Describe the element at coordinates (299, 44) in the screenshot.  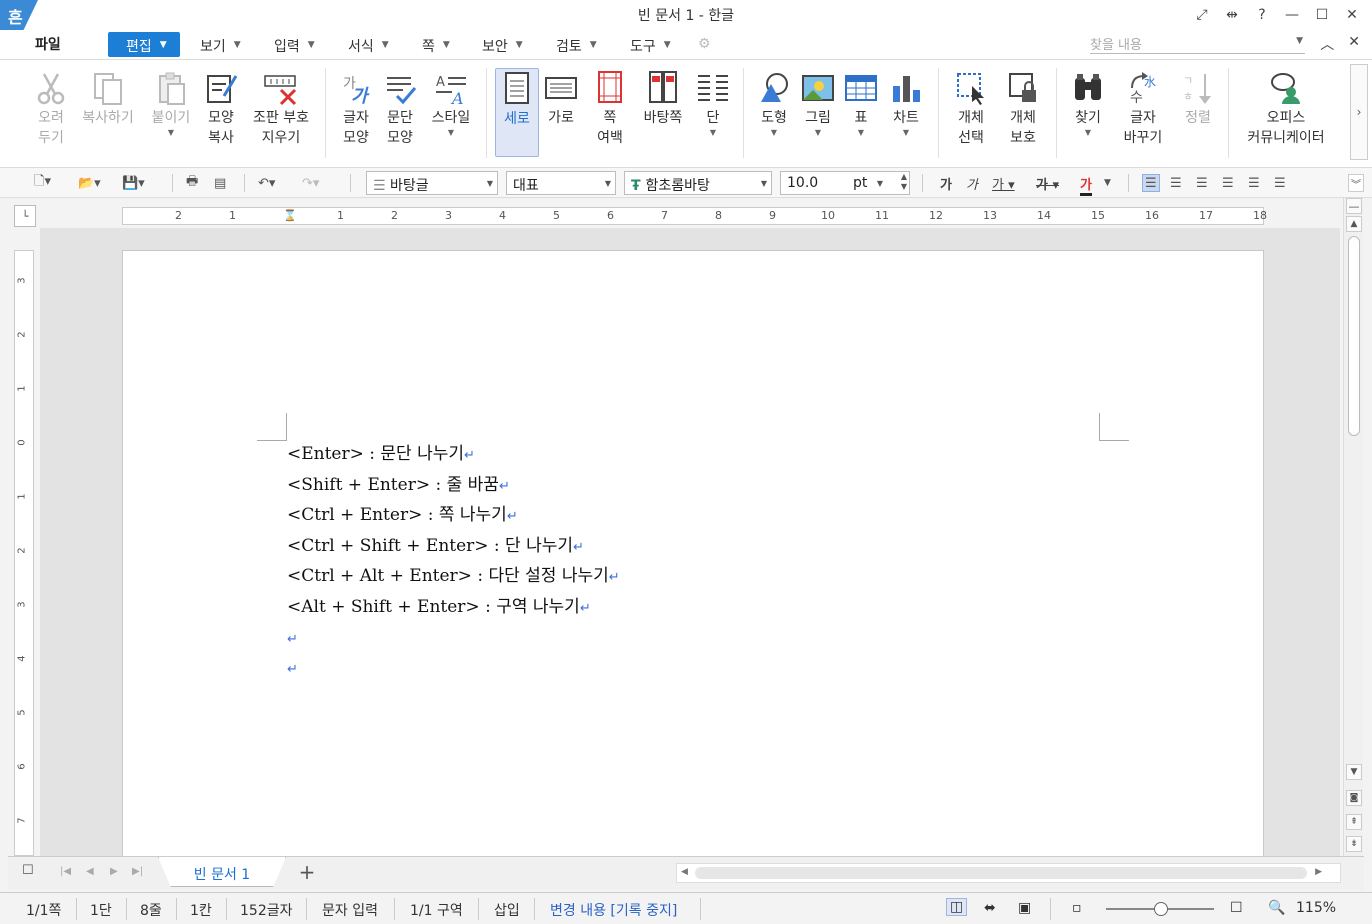
I see `menu-insert: 입력 ▼` at that location.